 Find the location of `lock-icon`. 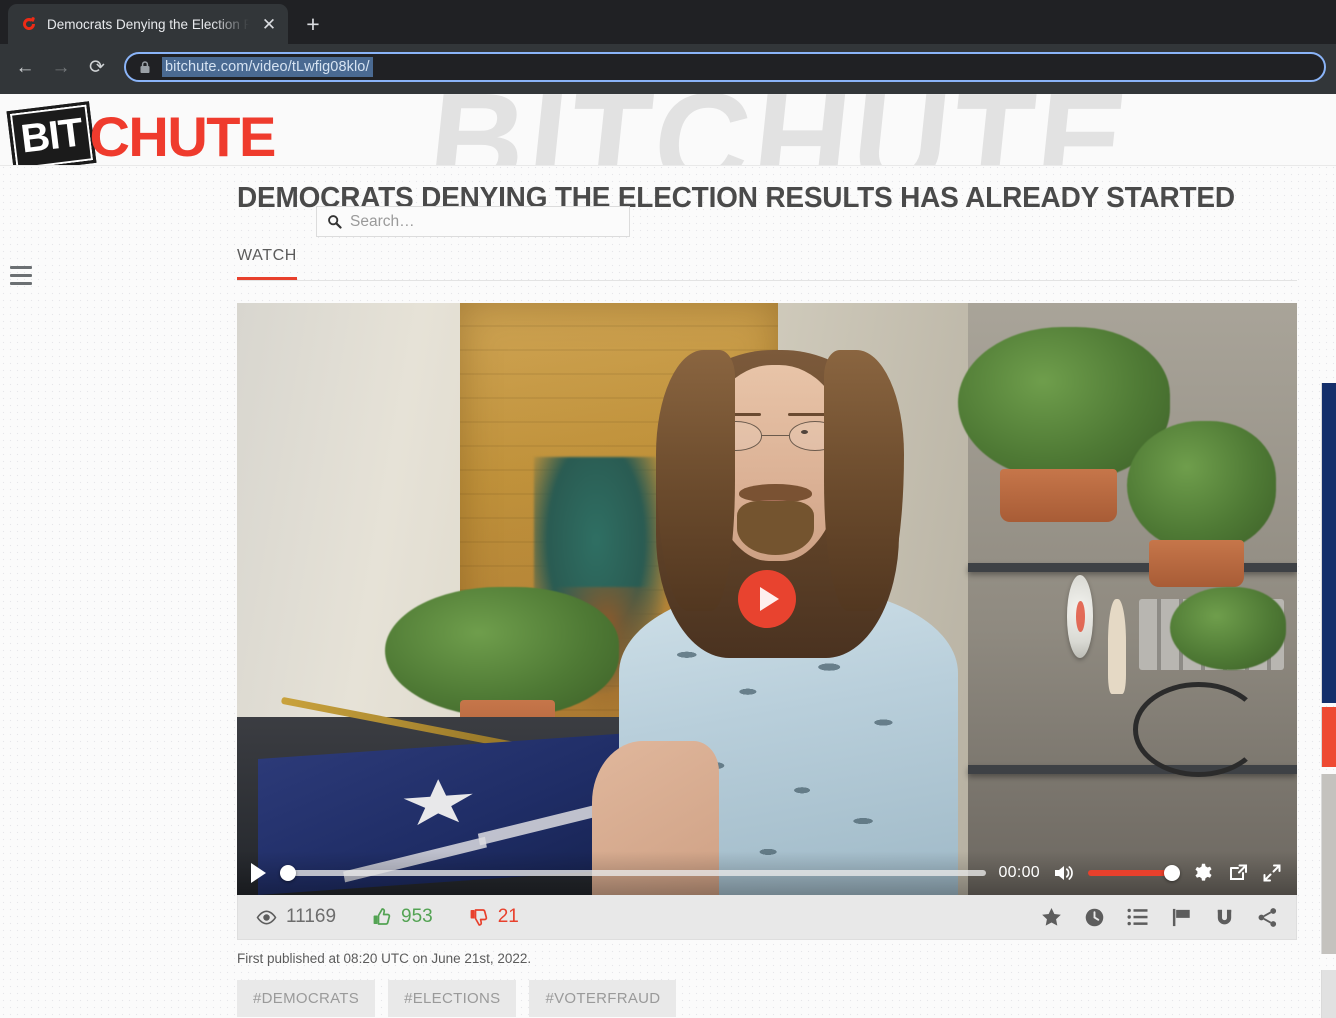

lock-icon is located at coordinates (145, 67).